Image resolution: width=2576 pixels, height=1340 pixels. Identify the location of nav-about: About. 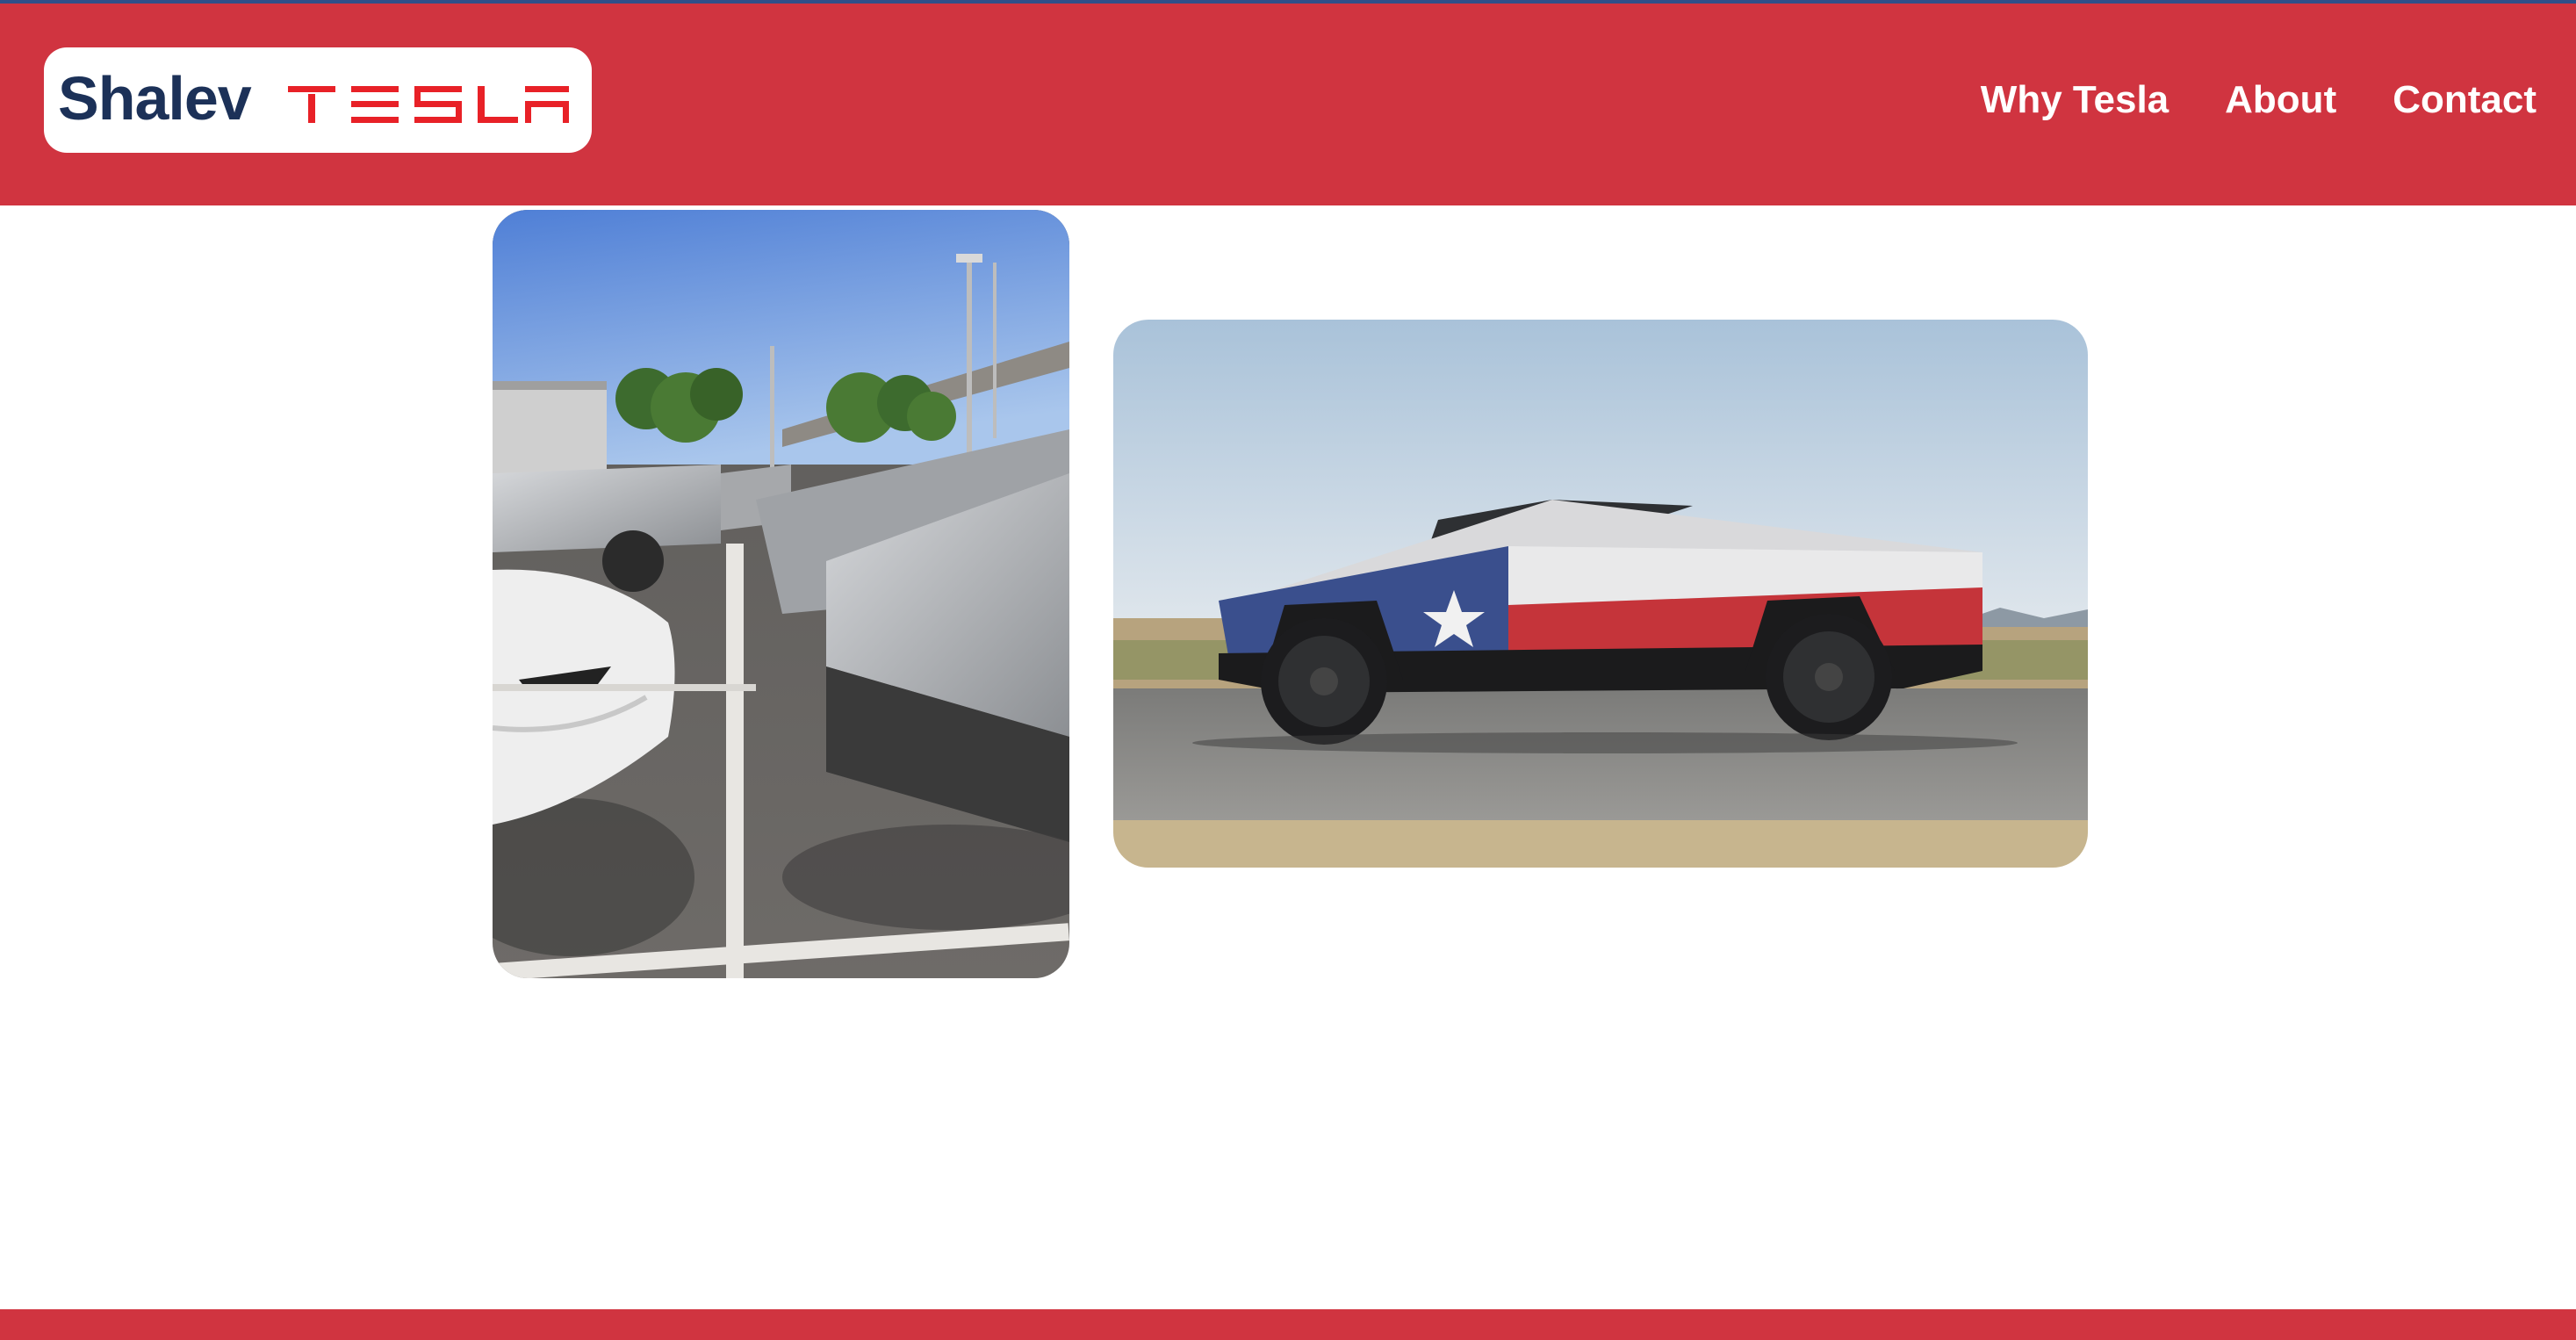
(2280, 100).